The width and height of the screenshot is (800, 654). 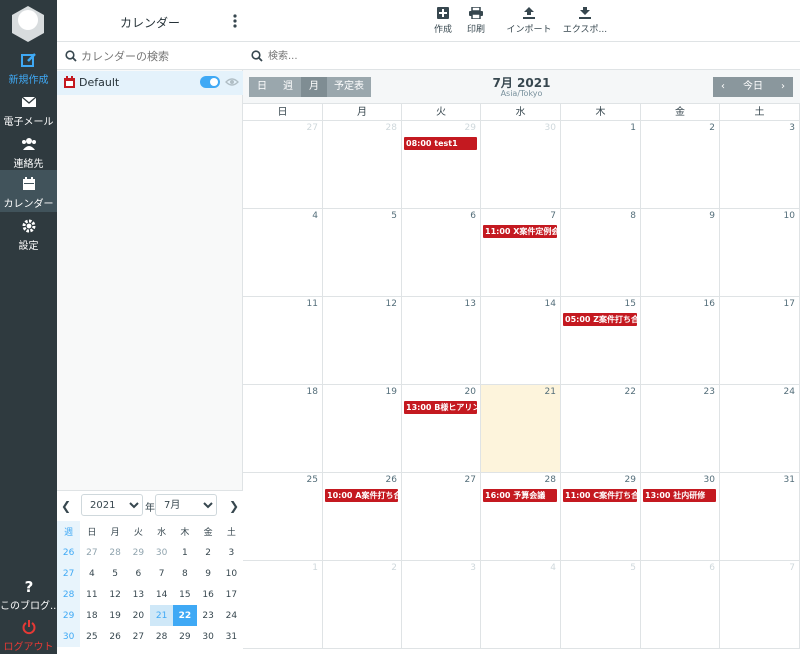 I want to click on day-cell: 7, so click(x=760, y=605).